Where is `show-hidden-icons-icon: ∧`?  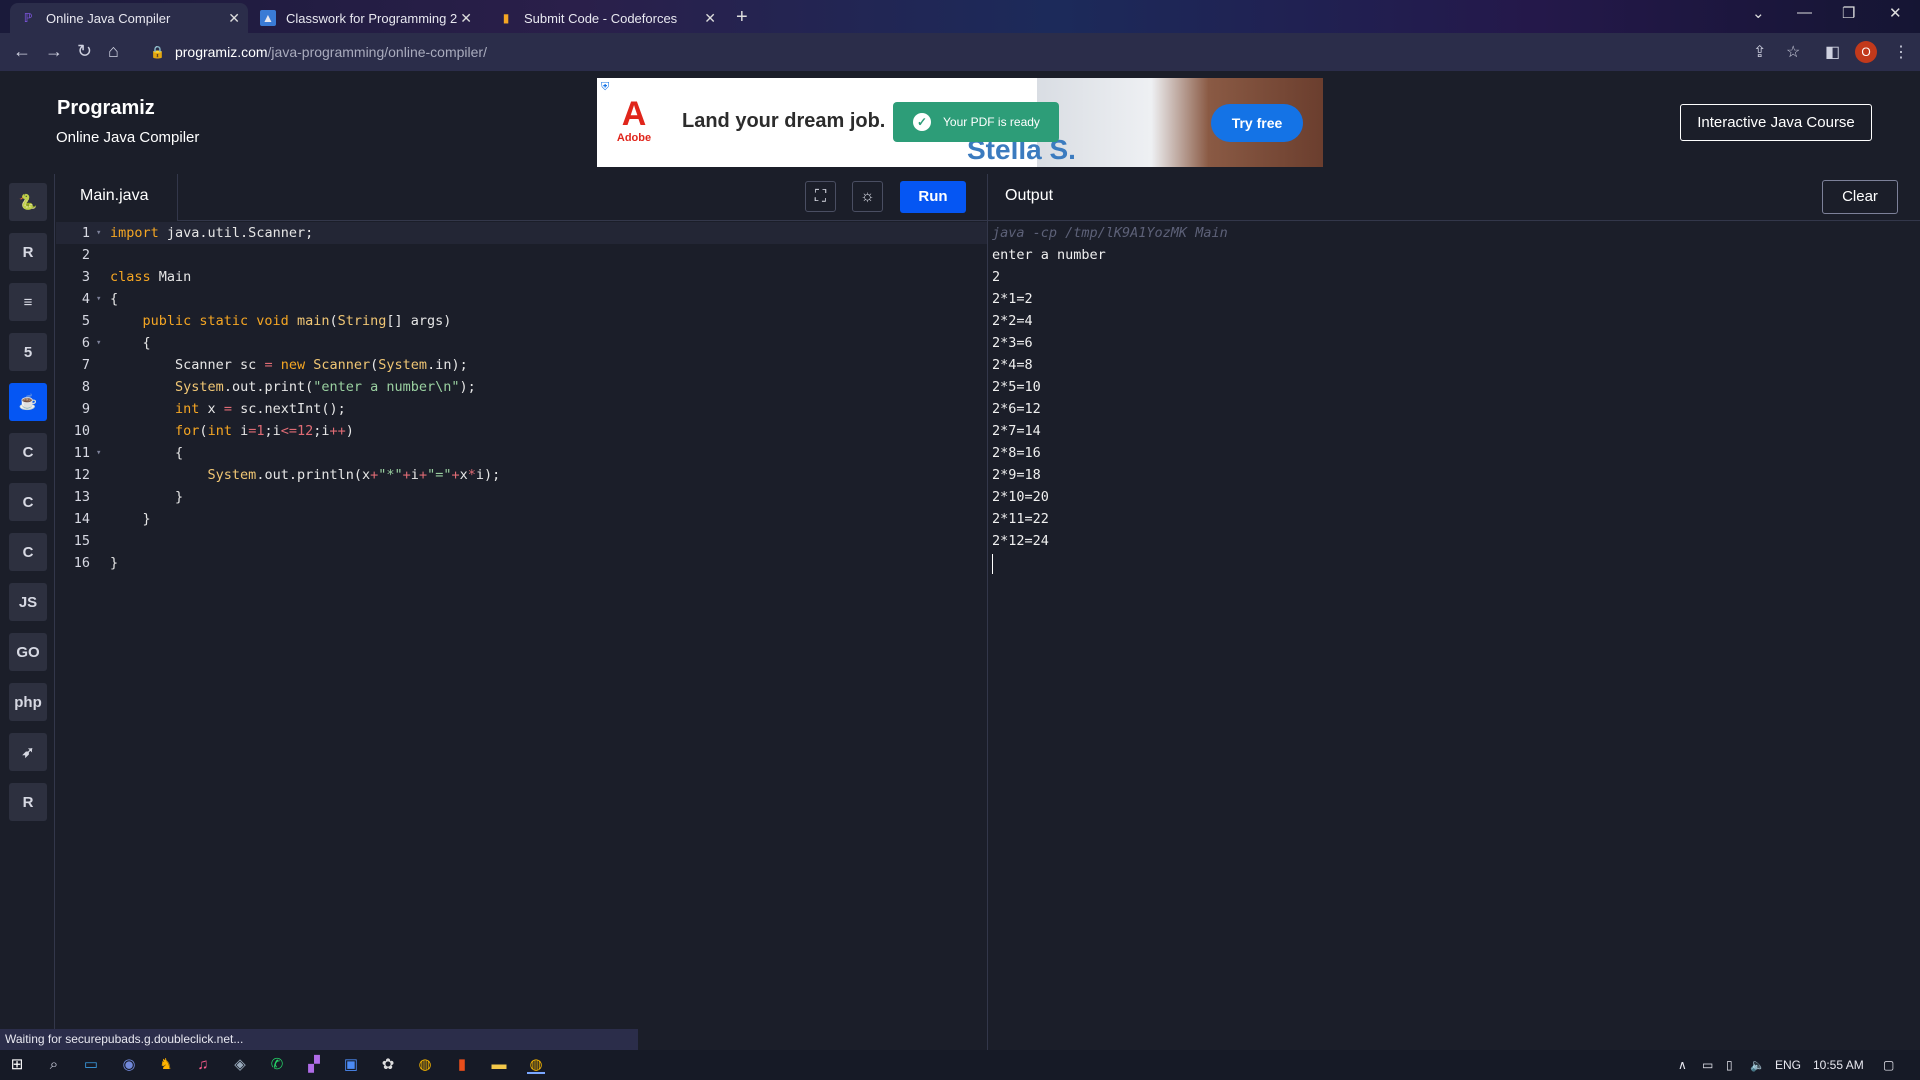
show-hidden-icons-icon: ∧ is located at coordinates (1682, 1065).